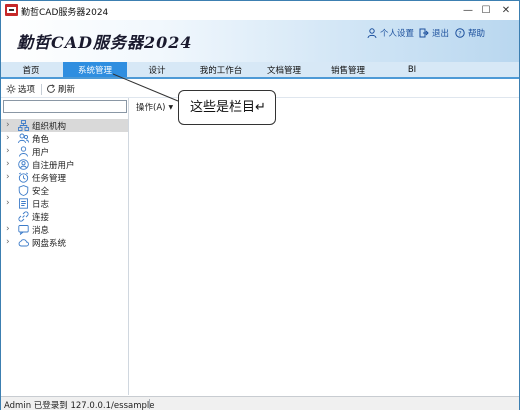 Image resolution: width=520 pixels, height=410 pixels. I want to click on refresh-button: 刷新, so click(60, 89).